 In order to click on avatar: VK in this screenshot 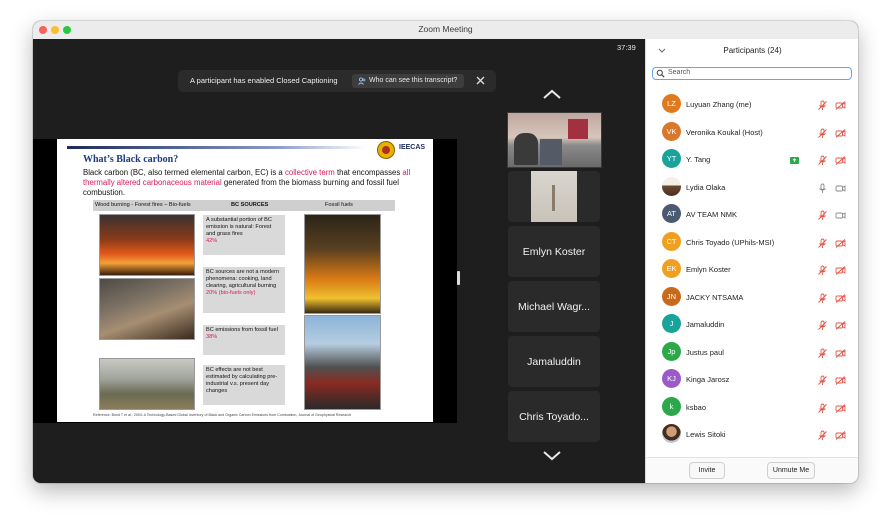, I will do `click(671, 131)`.